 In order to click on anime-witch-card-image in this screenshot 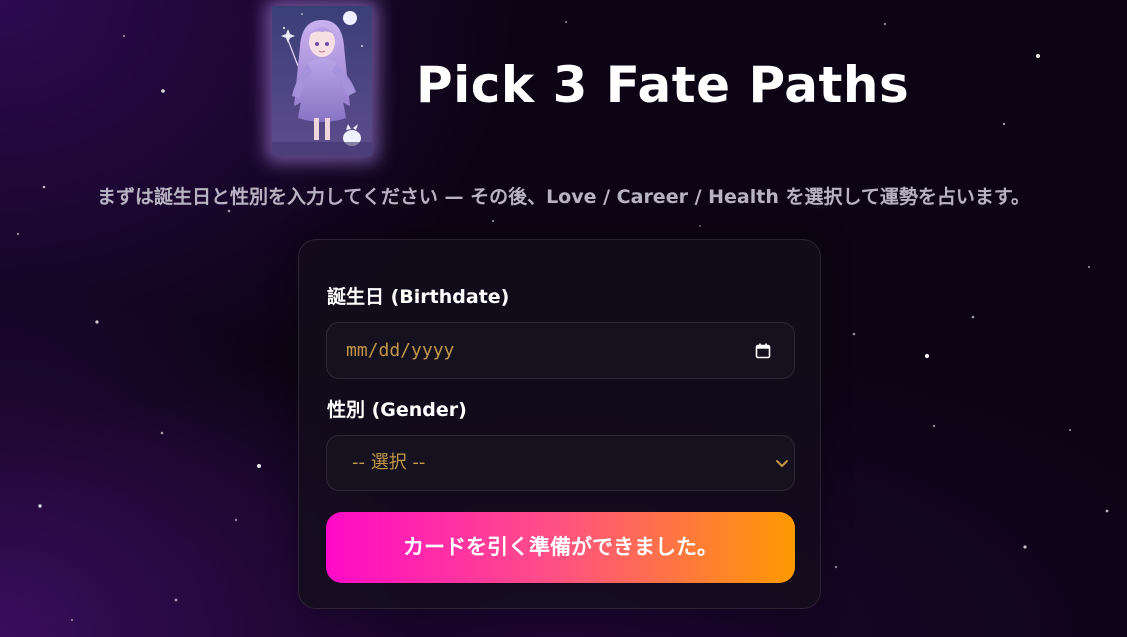, I will do `click(322, 81)`.